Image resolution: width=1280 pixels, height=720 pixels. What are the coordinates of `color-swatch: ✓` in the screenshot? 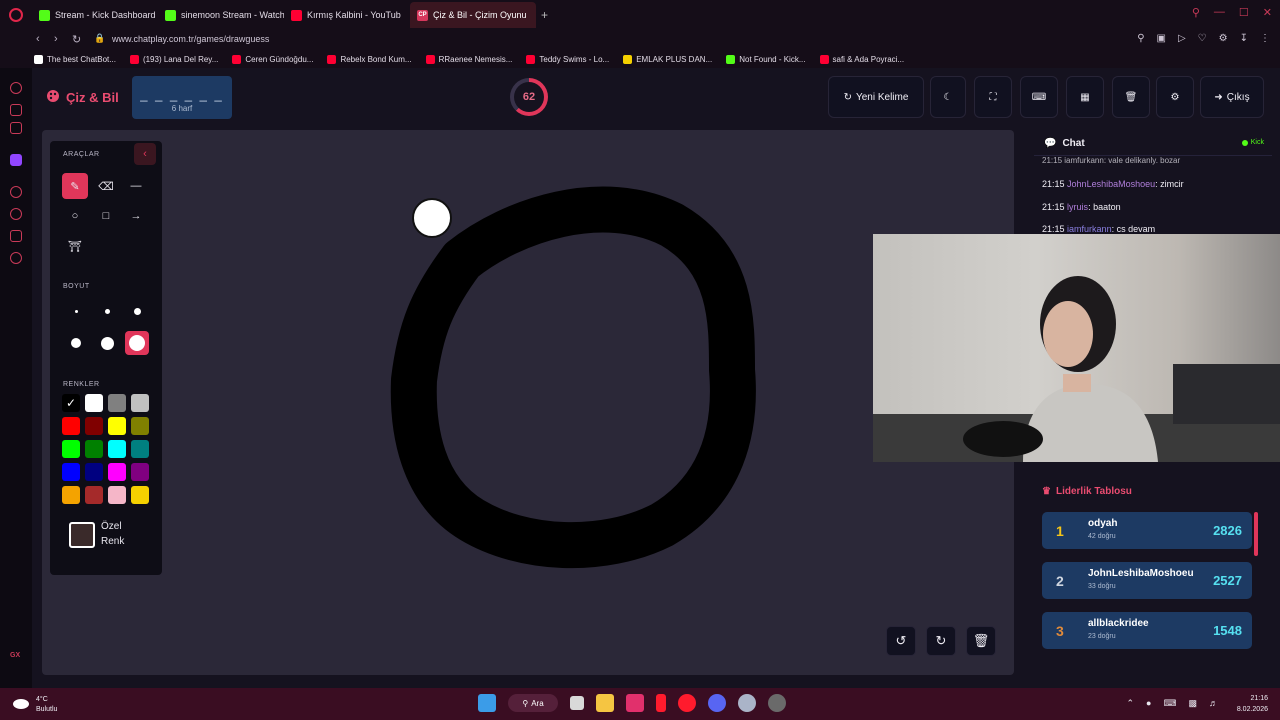 It's located at (71, 403).